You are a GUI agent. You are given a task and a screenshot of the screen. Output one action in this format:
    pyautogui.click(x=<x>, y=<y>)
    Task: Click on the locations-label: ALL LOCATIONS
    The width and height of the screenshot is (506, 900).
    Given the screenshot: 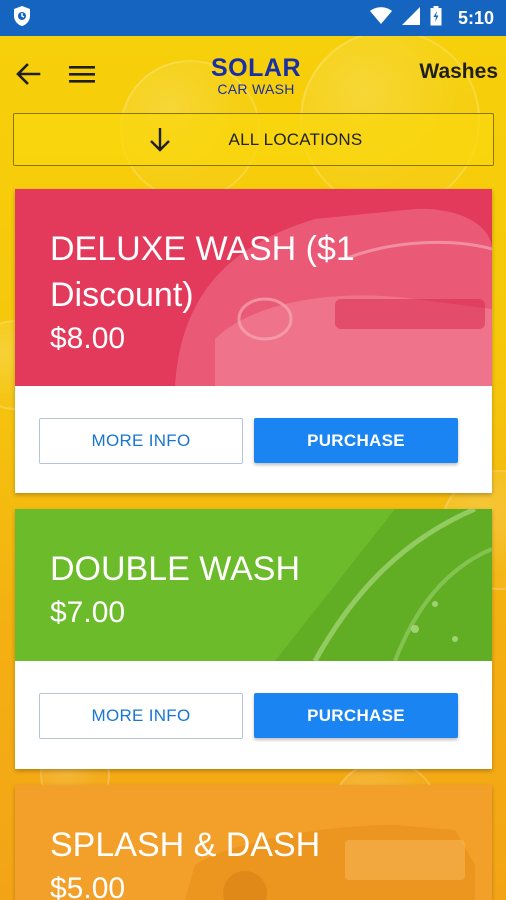 What is the action you would take?
    pyautogui.click(x=295, y=139)
    